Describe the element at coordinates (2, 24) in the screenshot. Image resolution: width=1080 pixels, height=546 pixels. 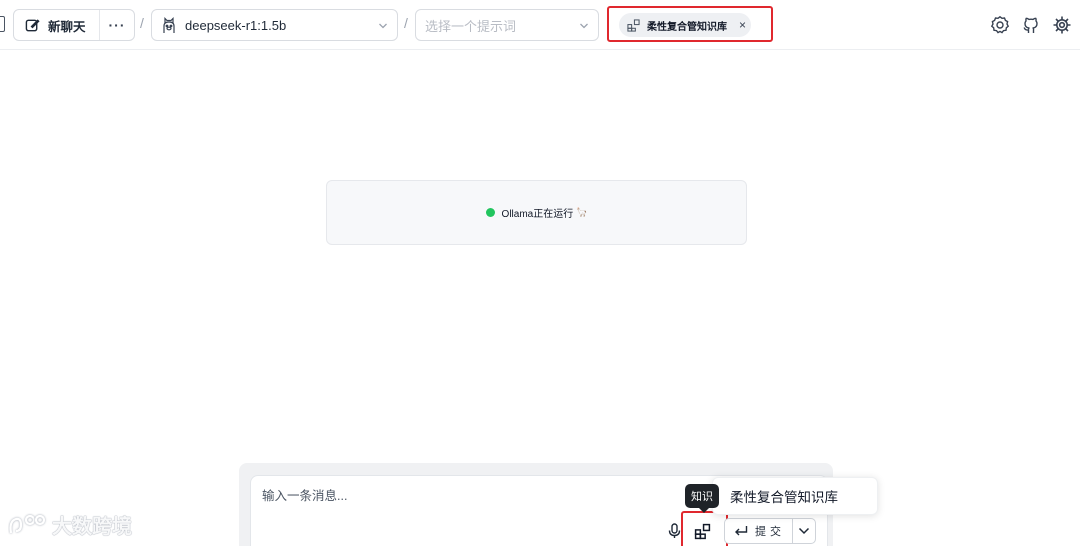
I see `sidebar-toggle-icon` at that location.